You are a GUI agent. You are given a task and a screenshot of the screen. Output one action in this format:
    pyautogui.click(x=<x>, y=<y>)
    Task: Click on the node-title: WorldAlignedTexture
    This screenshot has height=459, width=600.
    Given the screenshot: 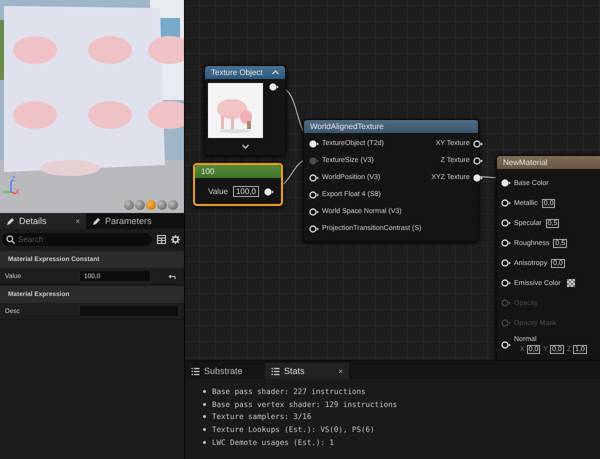 What is the action you would take?
    pyautogui.click(x=347, y=126)
    